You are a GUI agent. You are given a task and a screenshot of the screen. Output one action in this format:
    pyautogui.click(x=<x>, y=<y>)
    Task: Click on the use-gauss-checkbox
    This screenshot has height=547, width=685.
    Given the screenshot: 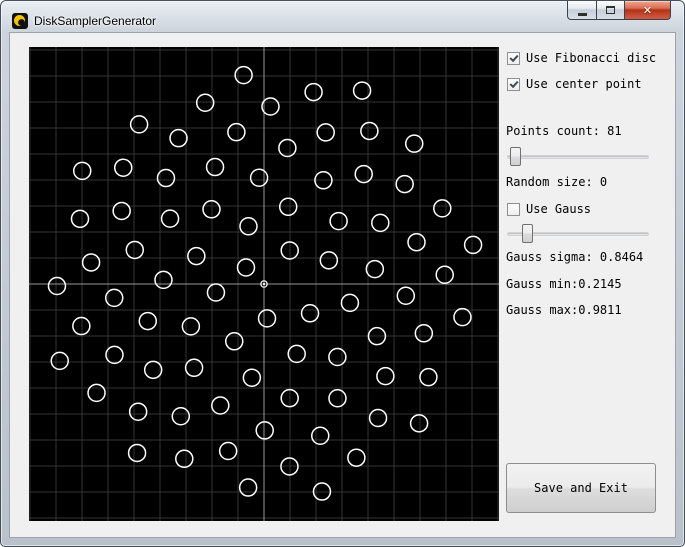 What is the action you would take?
    pyautogui.click(x=513, y=209)
    